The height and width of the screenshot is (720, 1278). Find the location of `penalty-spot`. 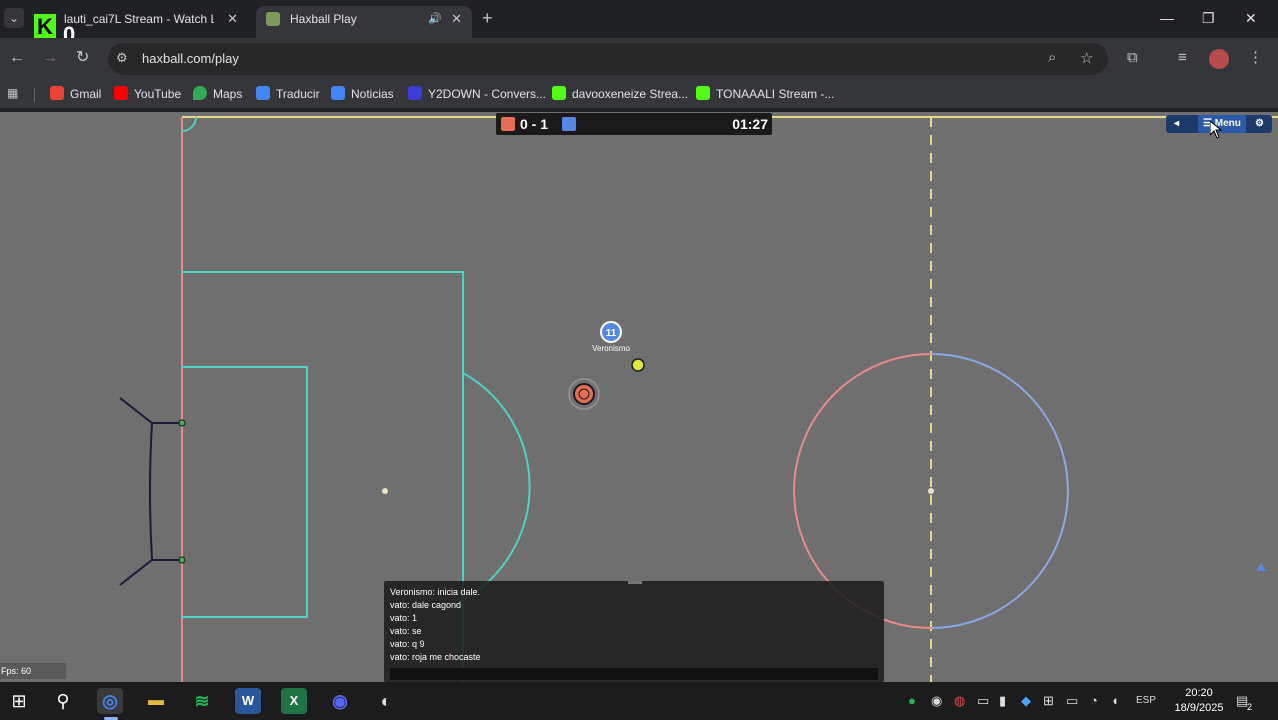

penalty-spot is located at coordinates (385, 491).